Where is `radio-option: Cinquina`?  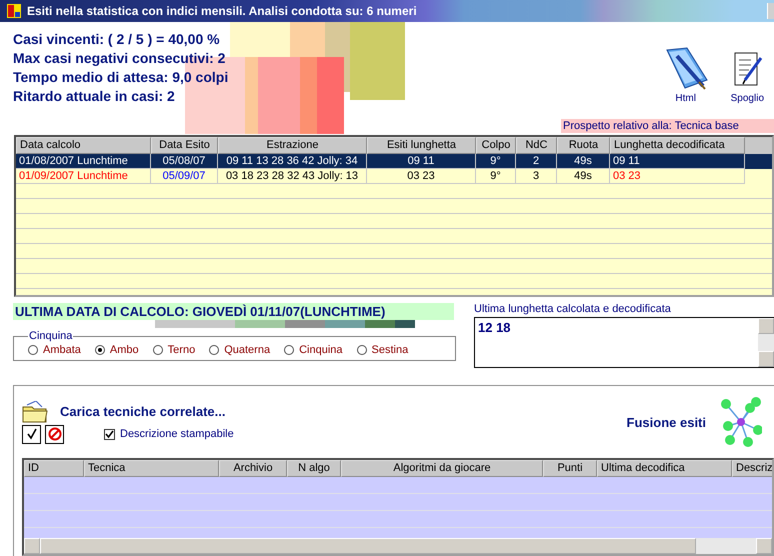
radio-option: Cinquina is located at coordinates (313, 350).